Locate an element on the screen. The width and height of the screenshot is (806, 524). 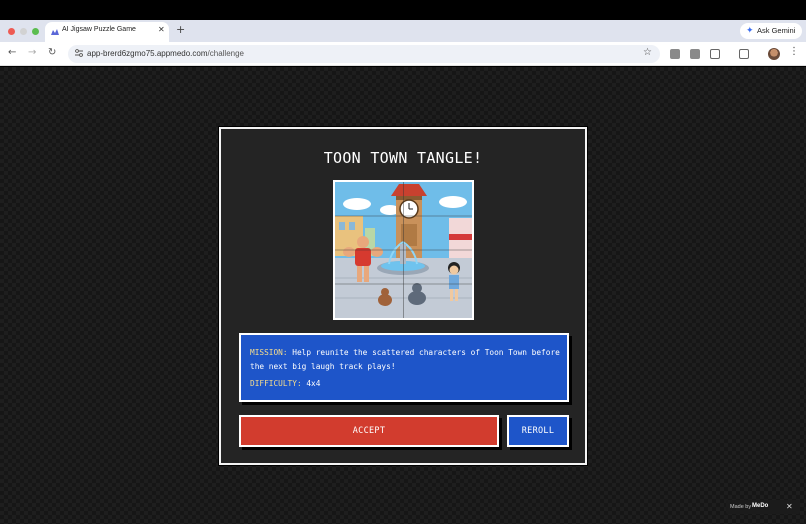
forward-button: → is located at coordinates (32, 52).